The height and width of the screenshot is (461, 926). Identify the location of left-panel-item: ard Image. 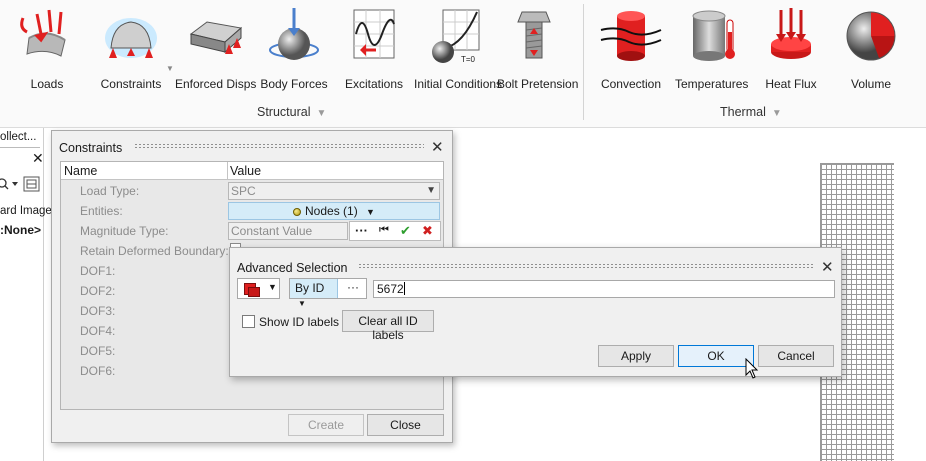
(26, 211).